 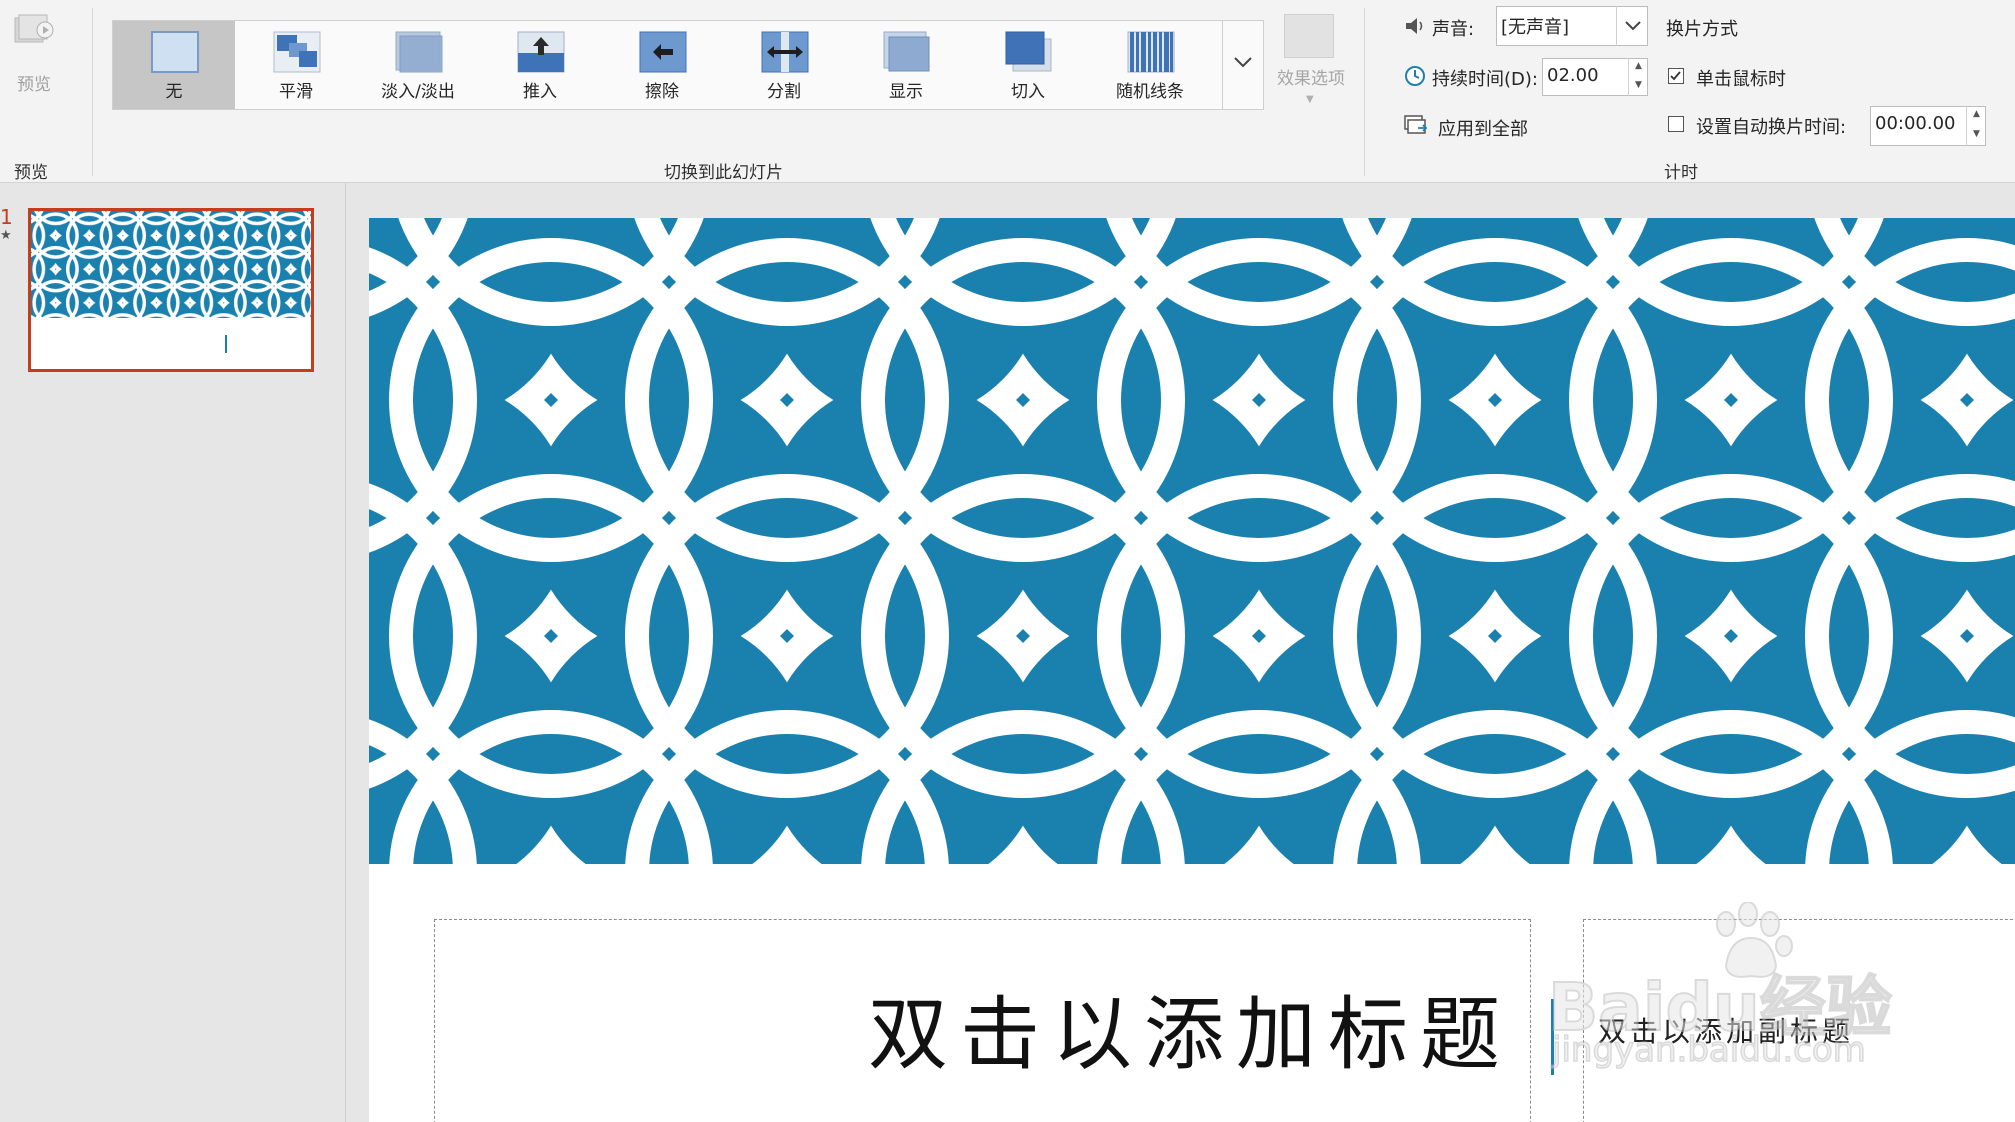 What do you see at coordinates (34, 51) in the screenshot?
I see `preview-button: 预览` at bounding box center [34, 51].